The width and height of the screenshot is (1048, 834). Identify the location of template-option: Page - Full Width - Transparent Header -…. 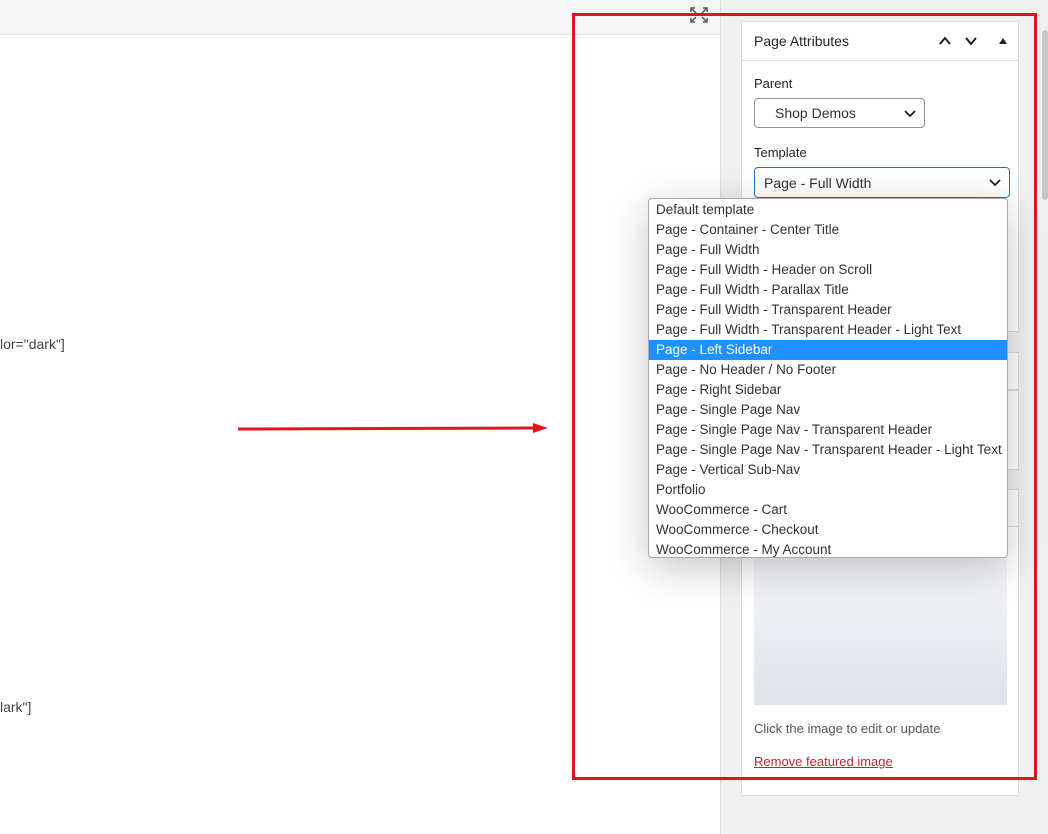
(828, 330).